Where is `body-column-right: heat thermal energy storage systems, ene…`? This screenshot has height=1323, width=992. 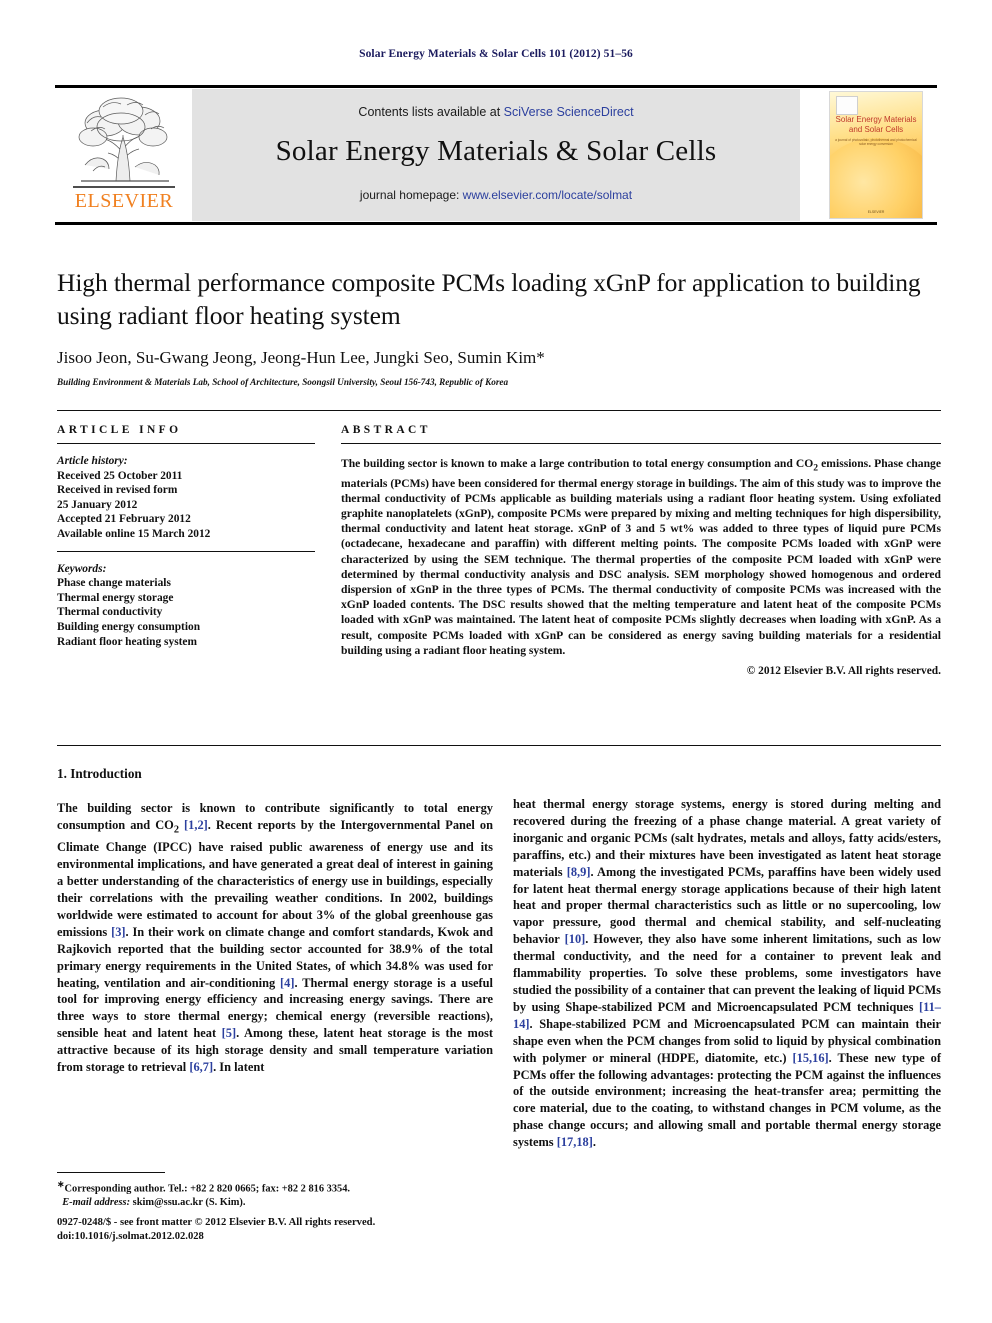 body-column-right: heat thermal energy storage systems, ene… is located at coordinates (727, 973).